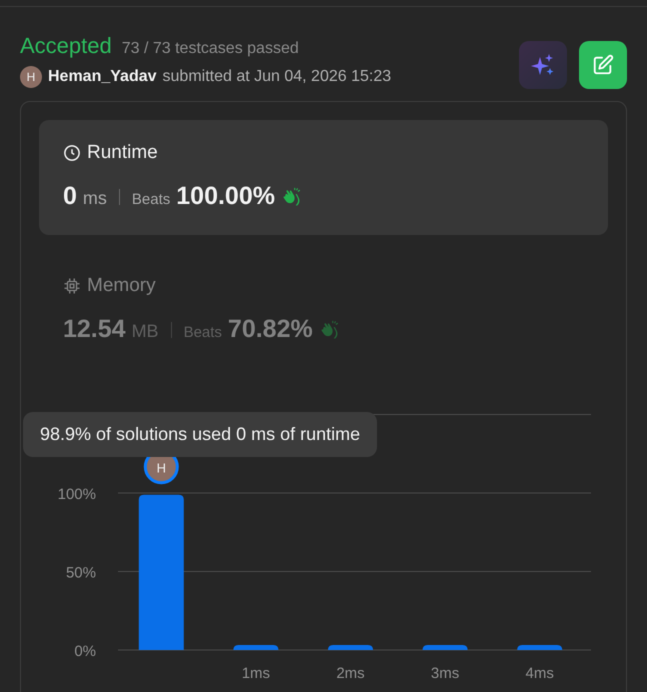 This screenshot has height=692, width=647. I want to click on axis-label: 100%, so click(77, 494).